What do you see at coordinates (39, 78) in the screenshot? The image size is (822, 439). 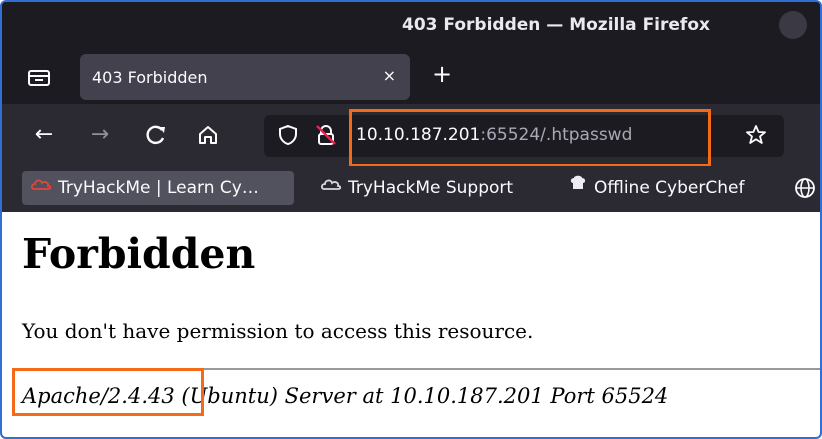 I see `tab-list-icon` at bounding box center [39, 78].